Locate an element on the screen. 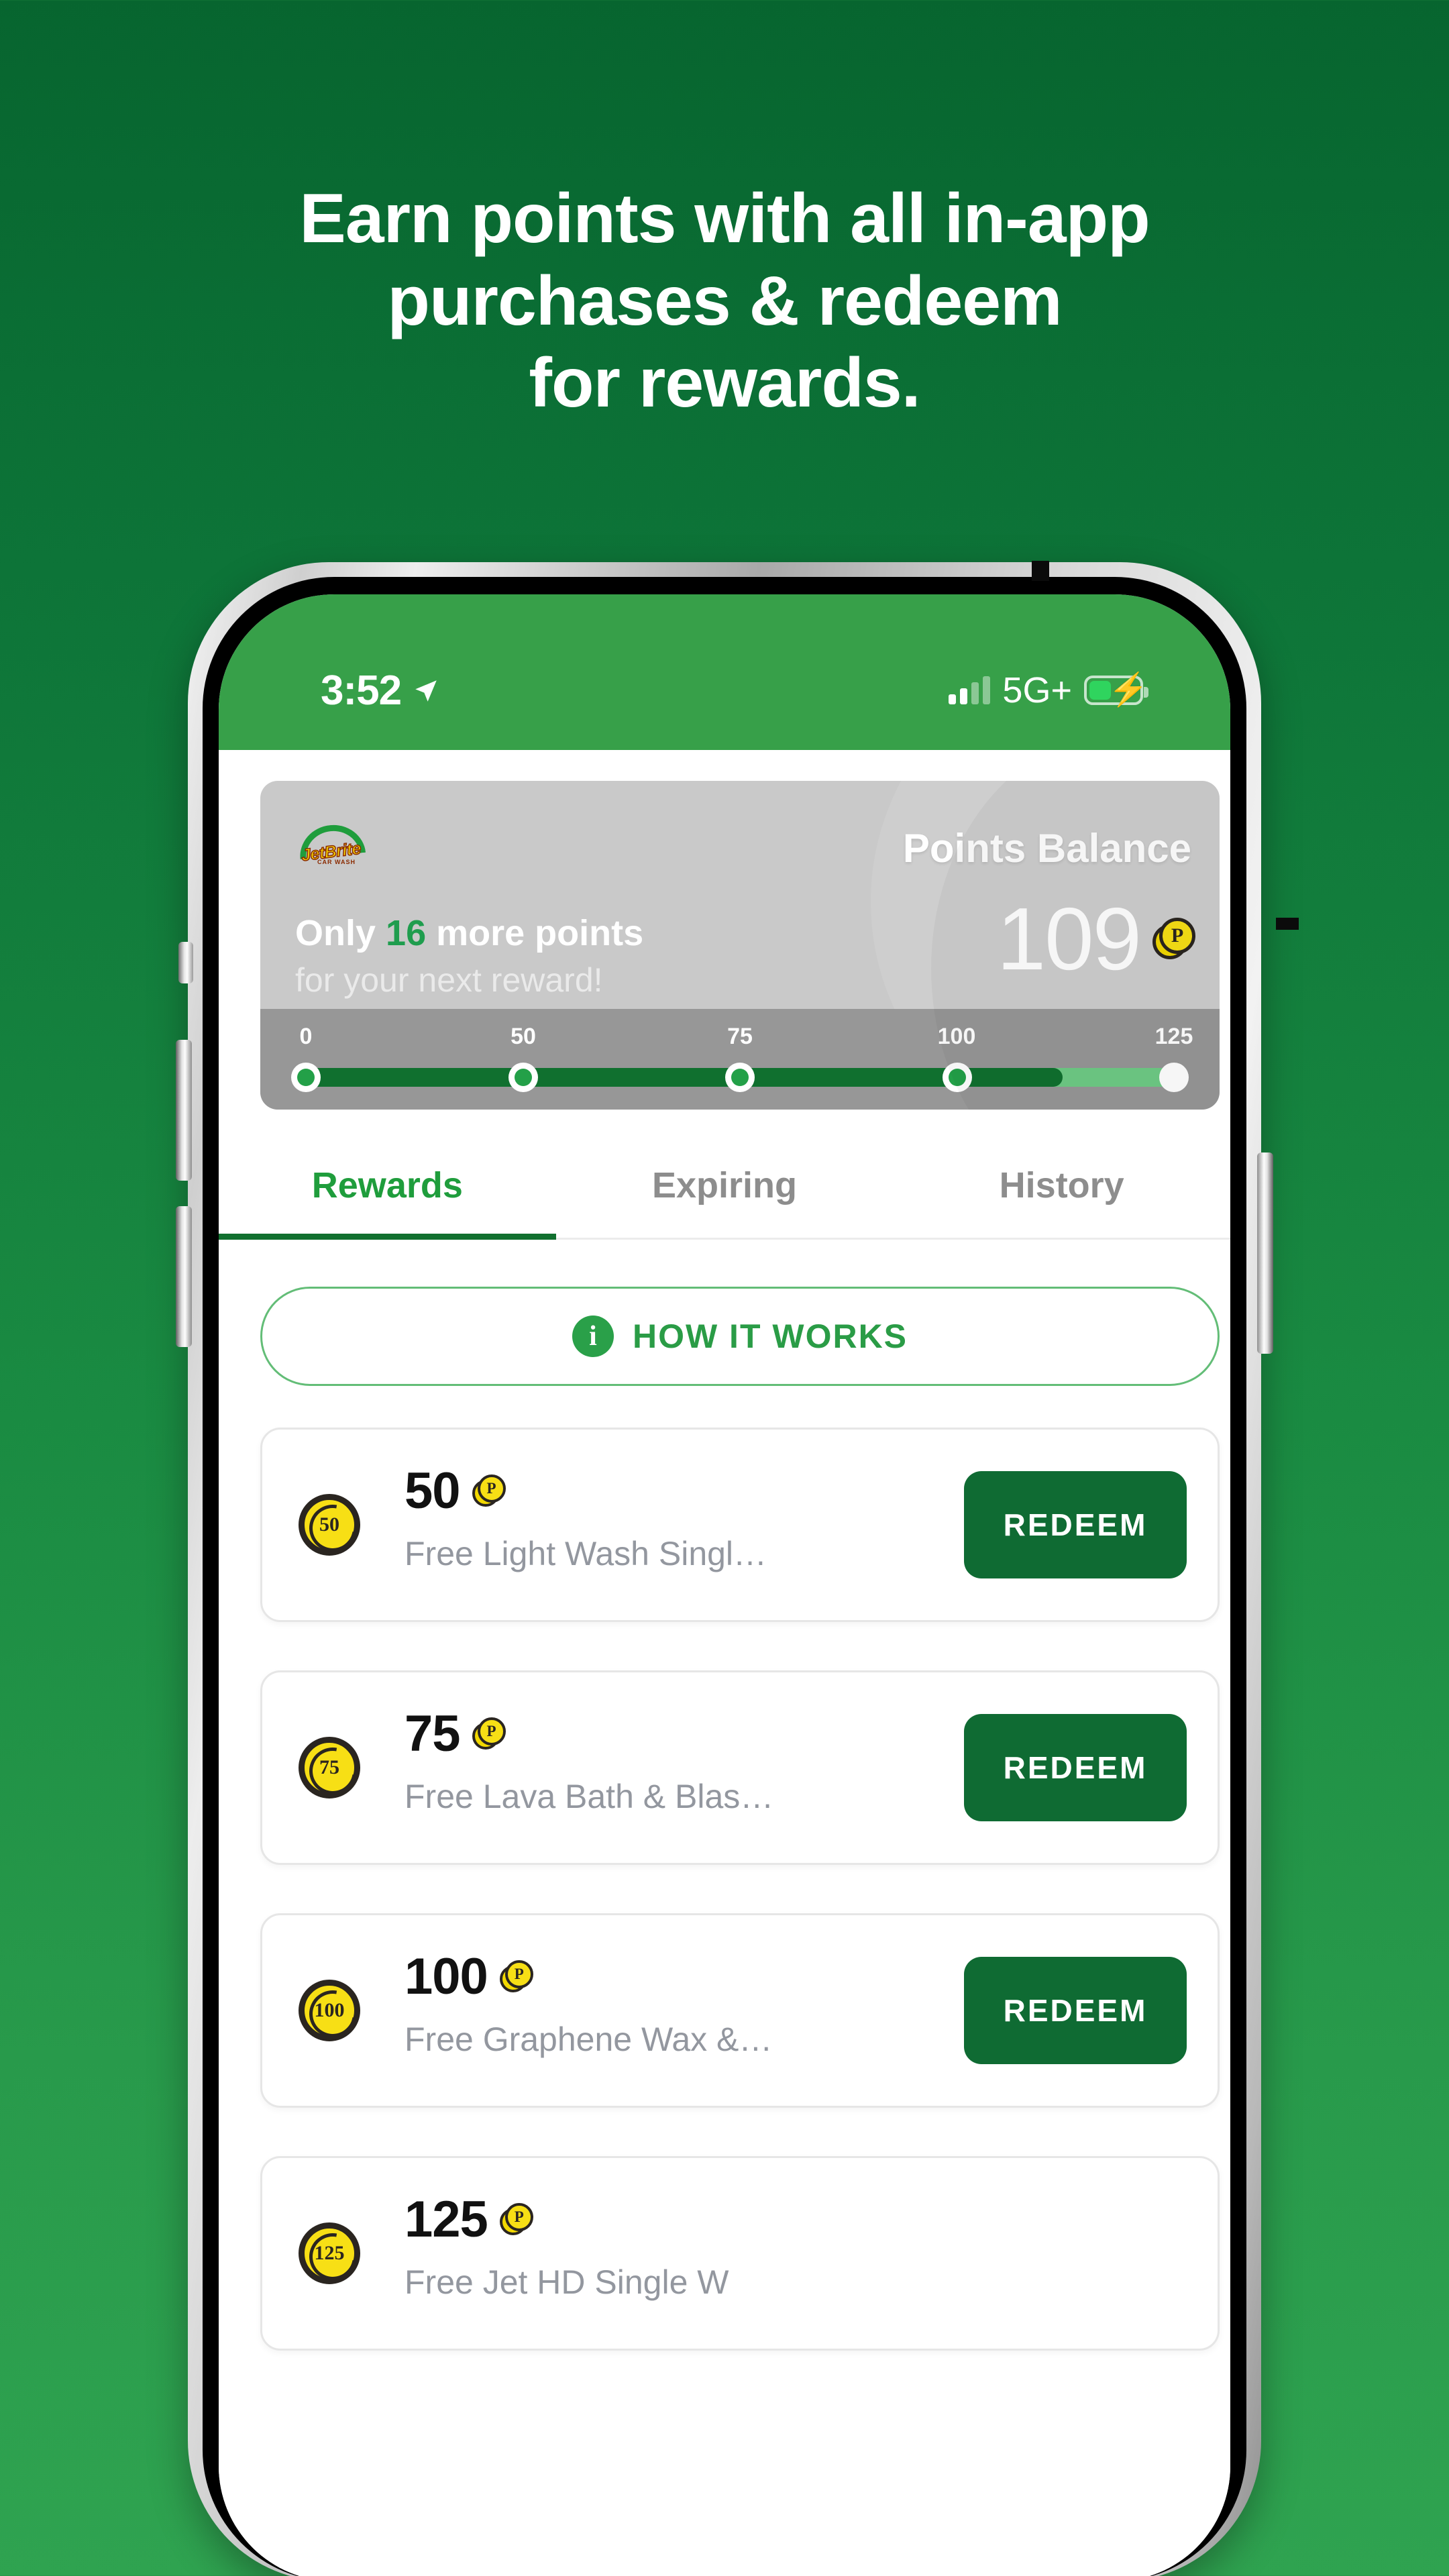  tab-expiring: Expiring is located at coordinates (725, 1185).